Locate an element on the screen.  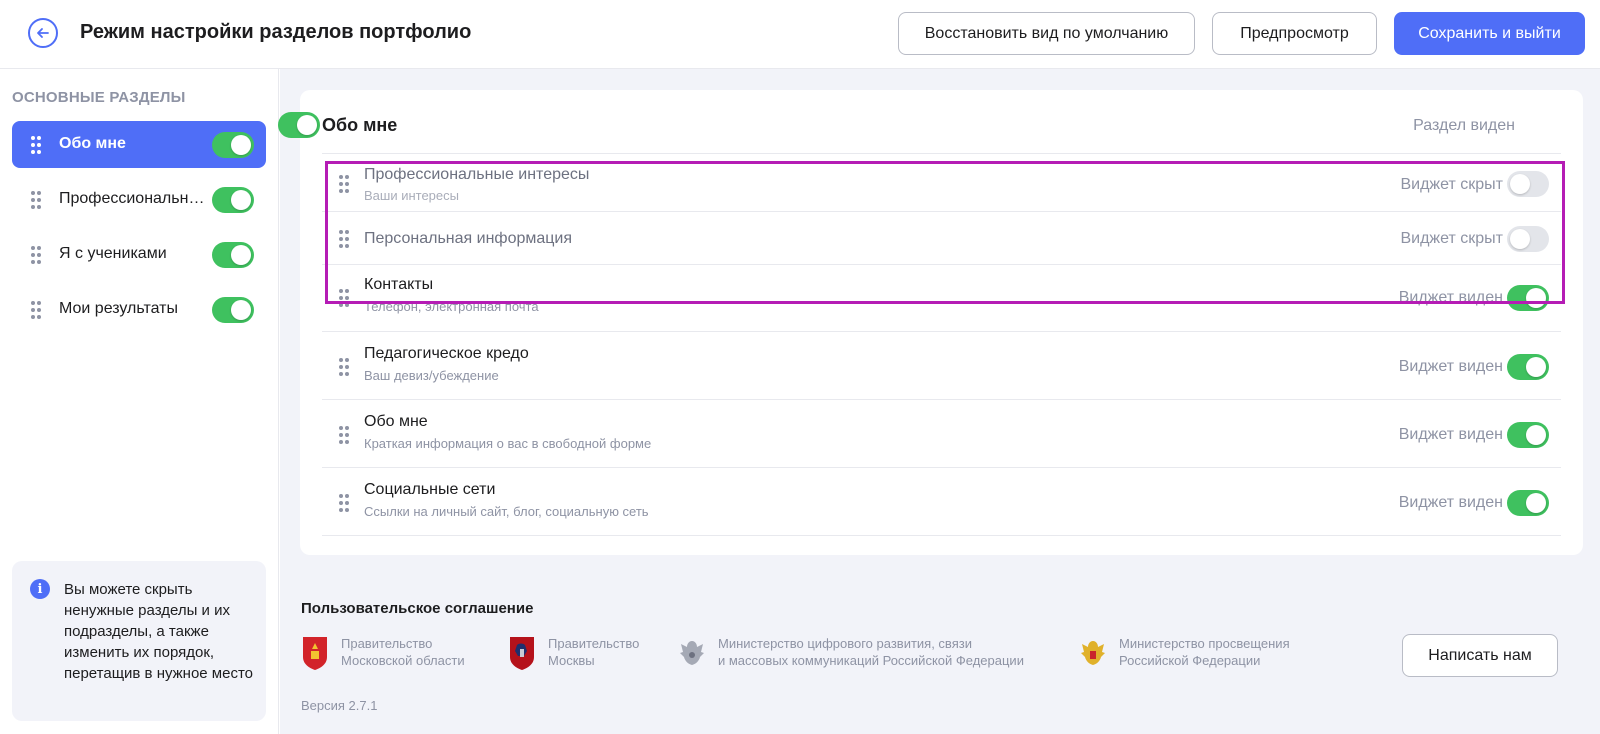
section-visibility-toggle is located at coordinates (299, 125).